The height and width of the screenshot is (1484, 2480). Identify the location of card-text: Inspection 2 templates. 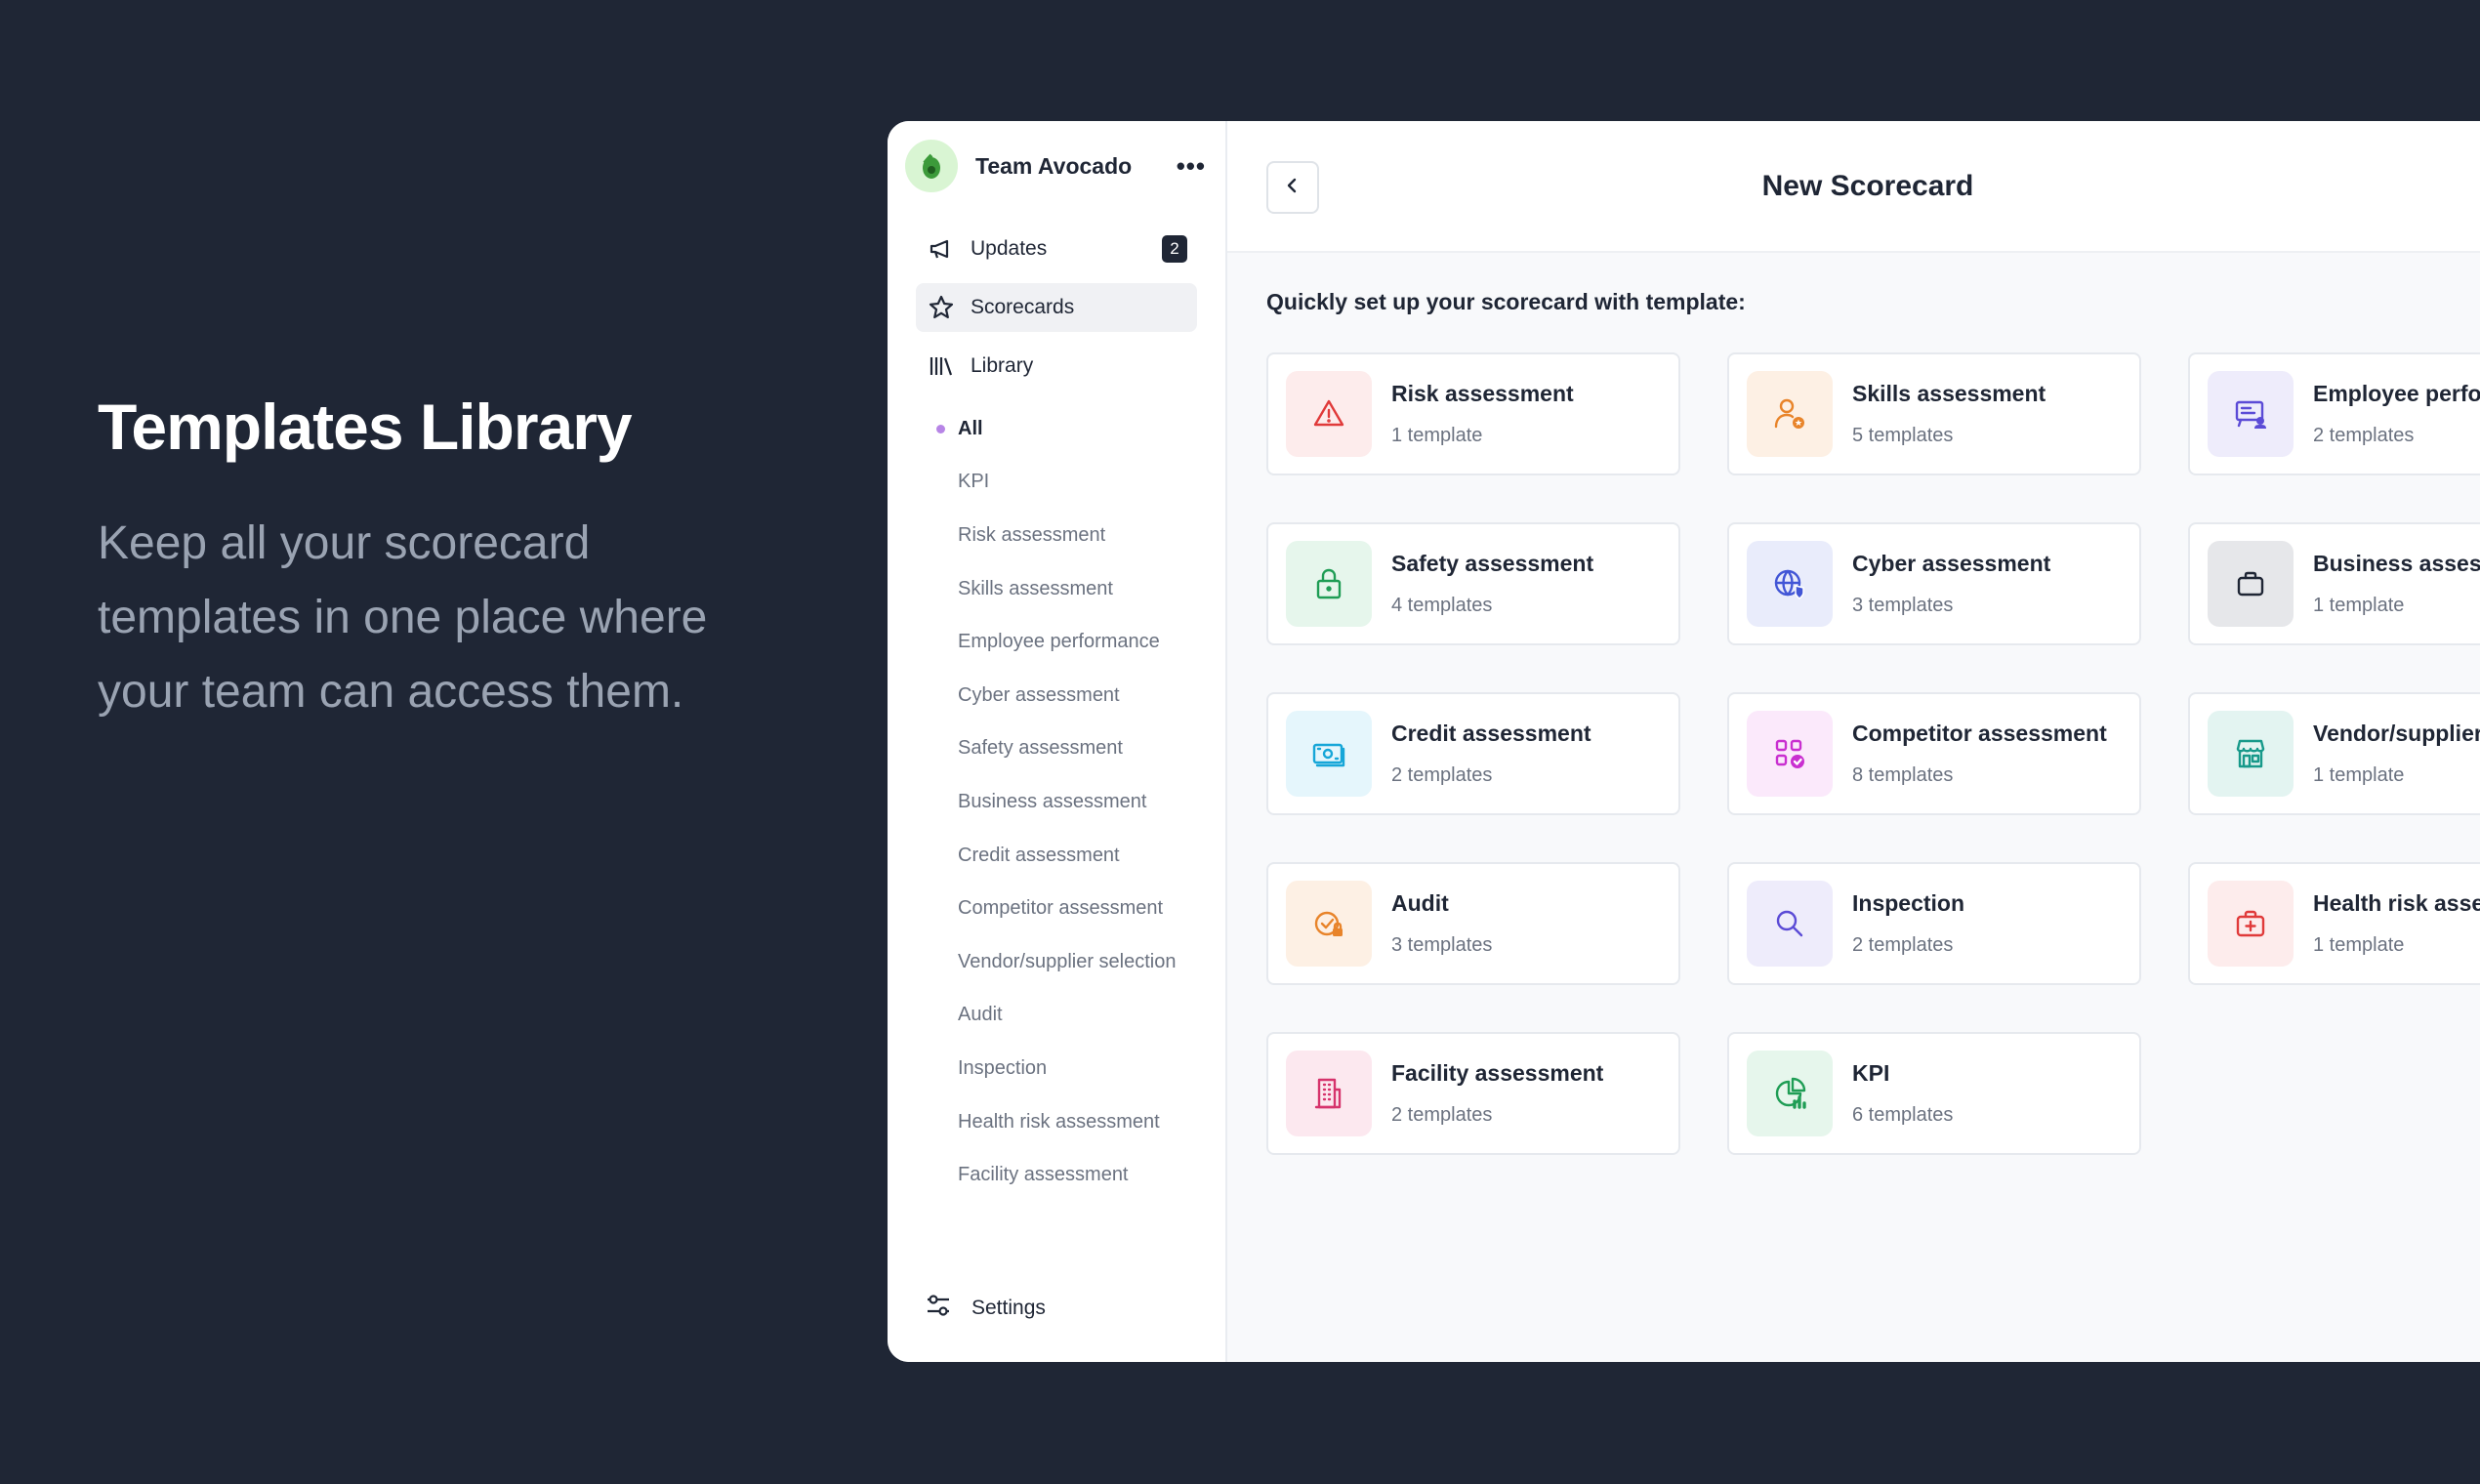
(1908, 924).